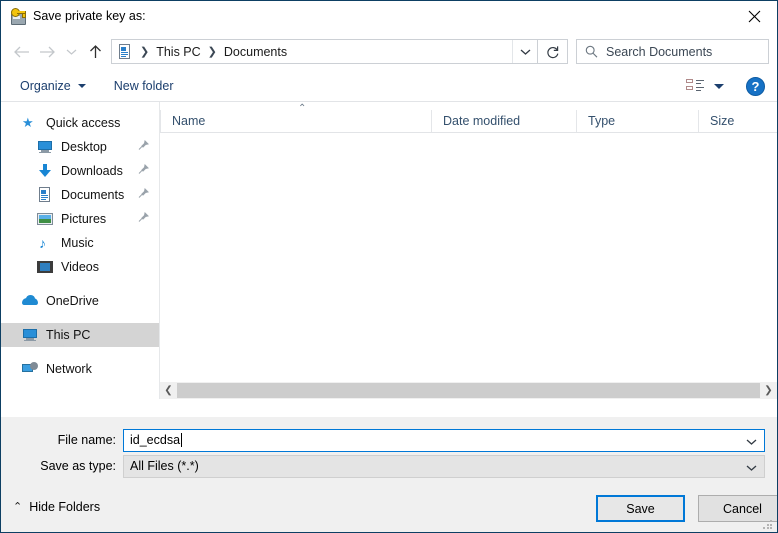  Describe the element at coordinates (444, 440) in the screenshot. I see `file-name-input: id_ecdsa` at that location.